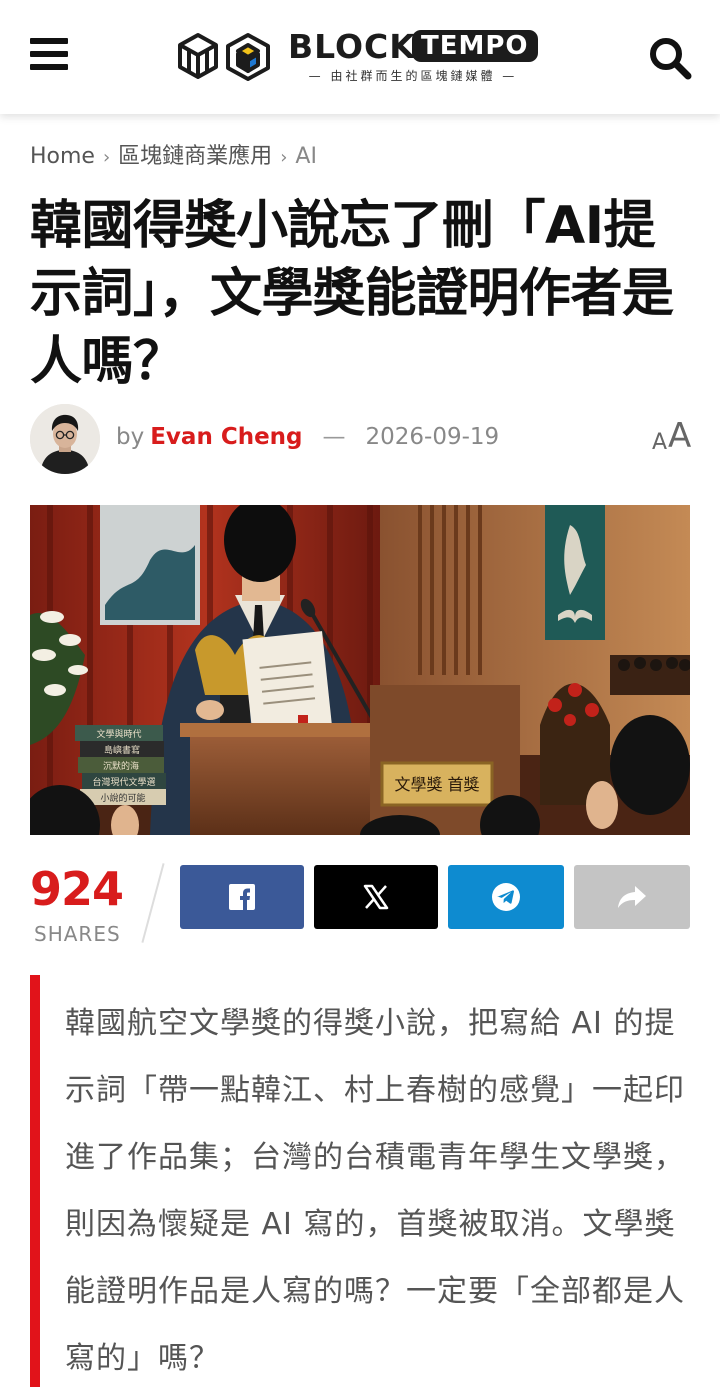 The width and height of the screenshot is (720, 1387). I want to click on font-size-large-glyph: A, so click(680, 436).